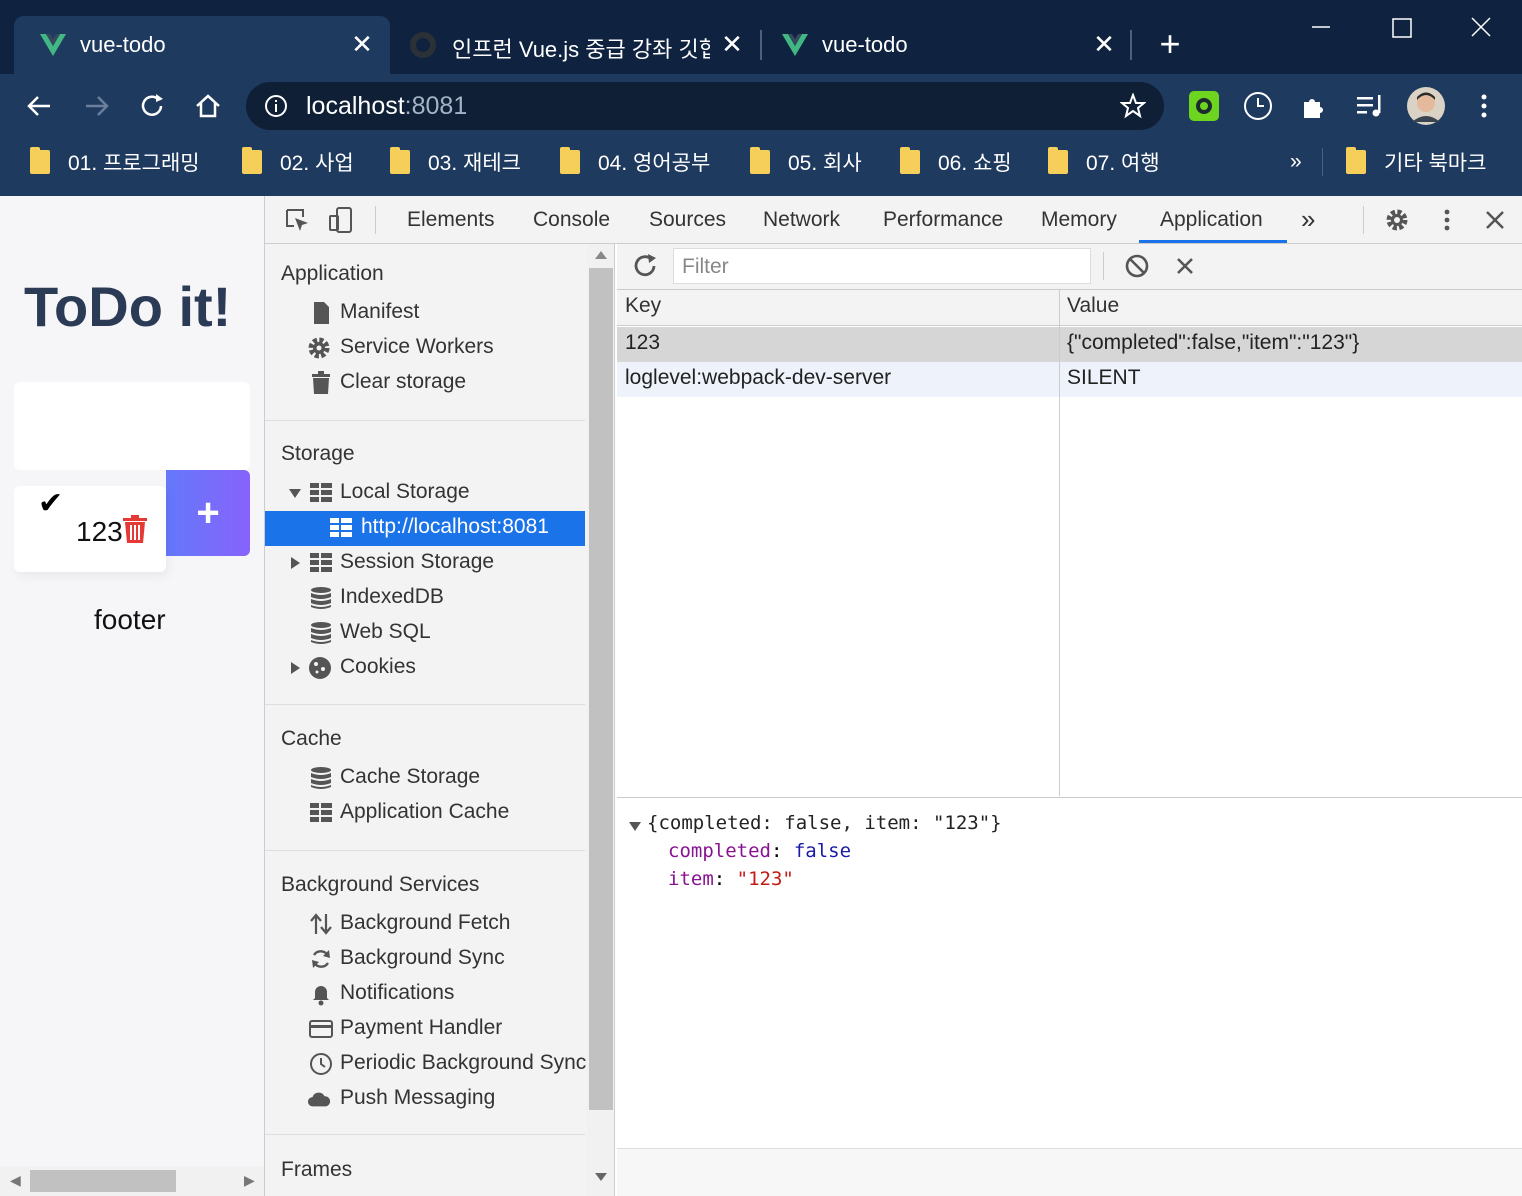  Describe the element at coordinates (425, 493) in the screenshot. I see `sidebar-item-local-storage: Local Storage` at that location.